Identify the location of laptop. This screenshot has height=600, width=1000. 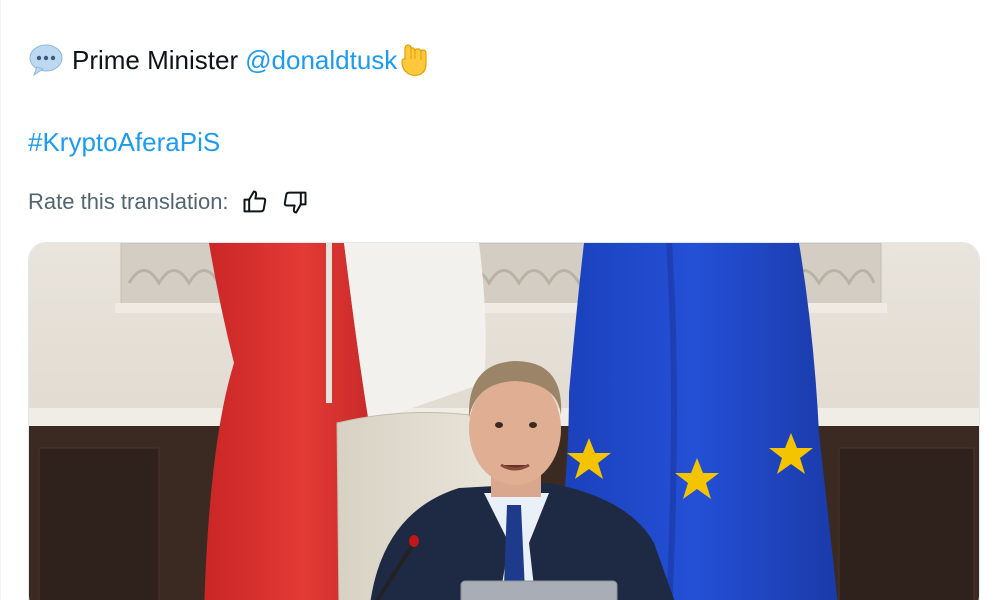
(539, 590).